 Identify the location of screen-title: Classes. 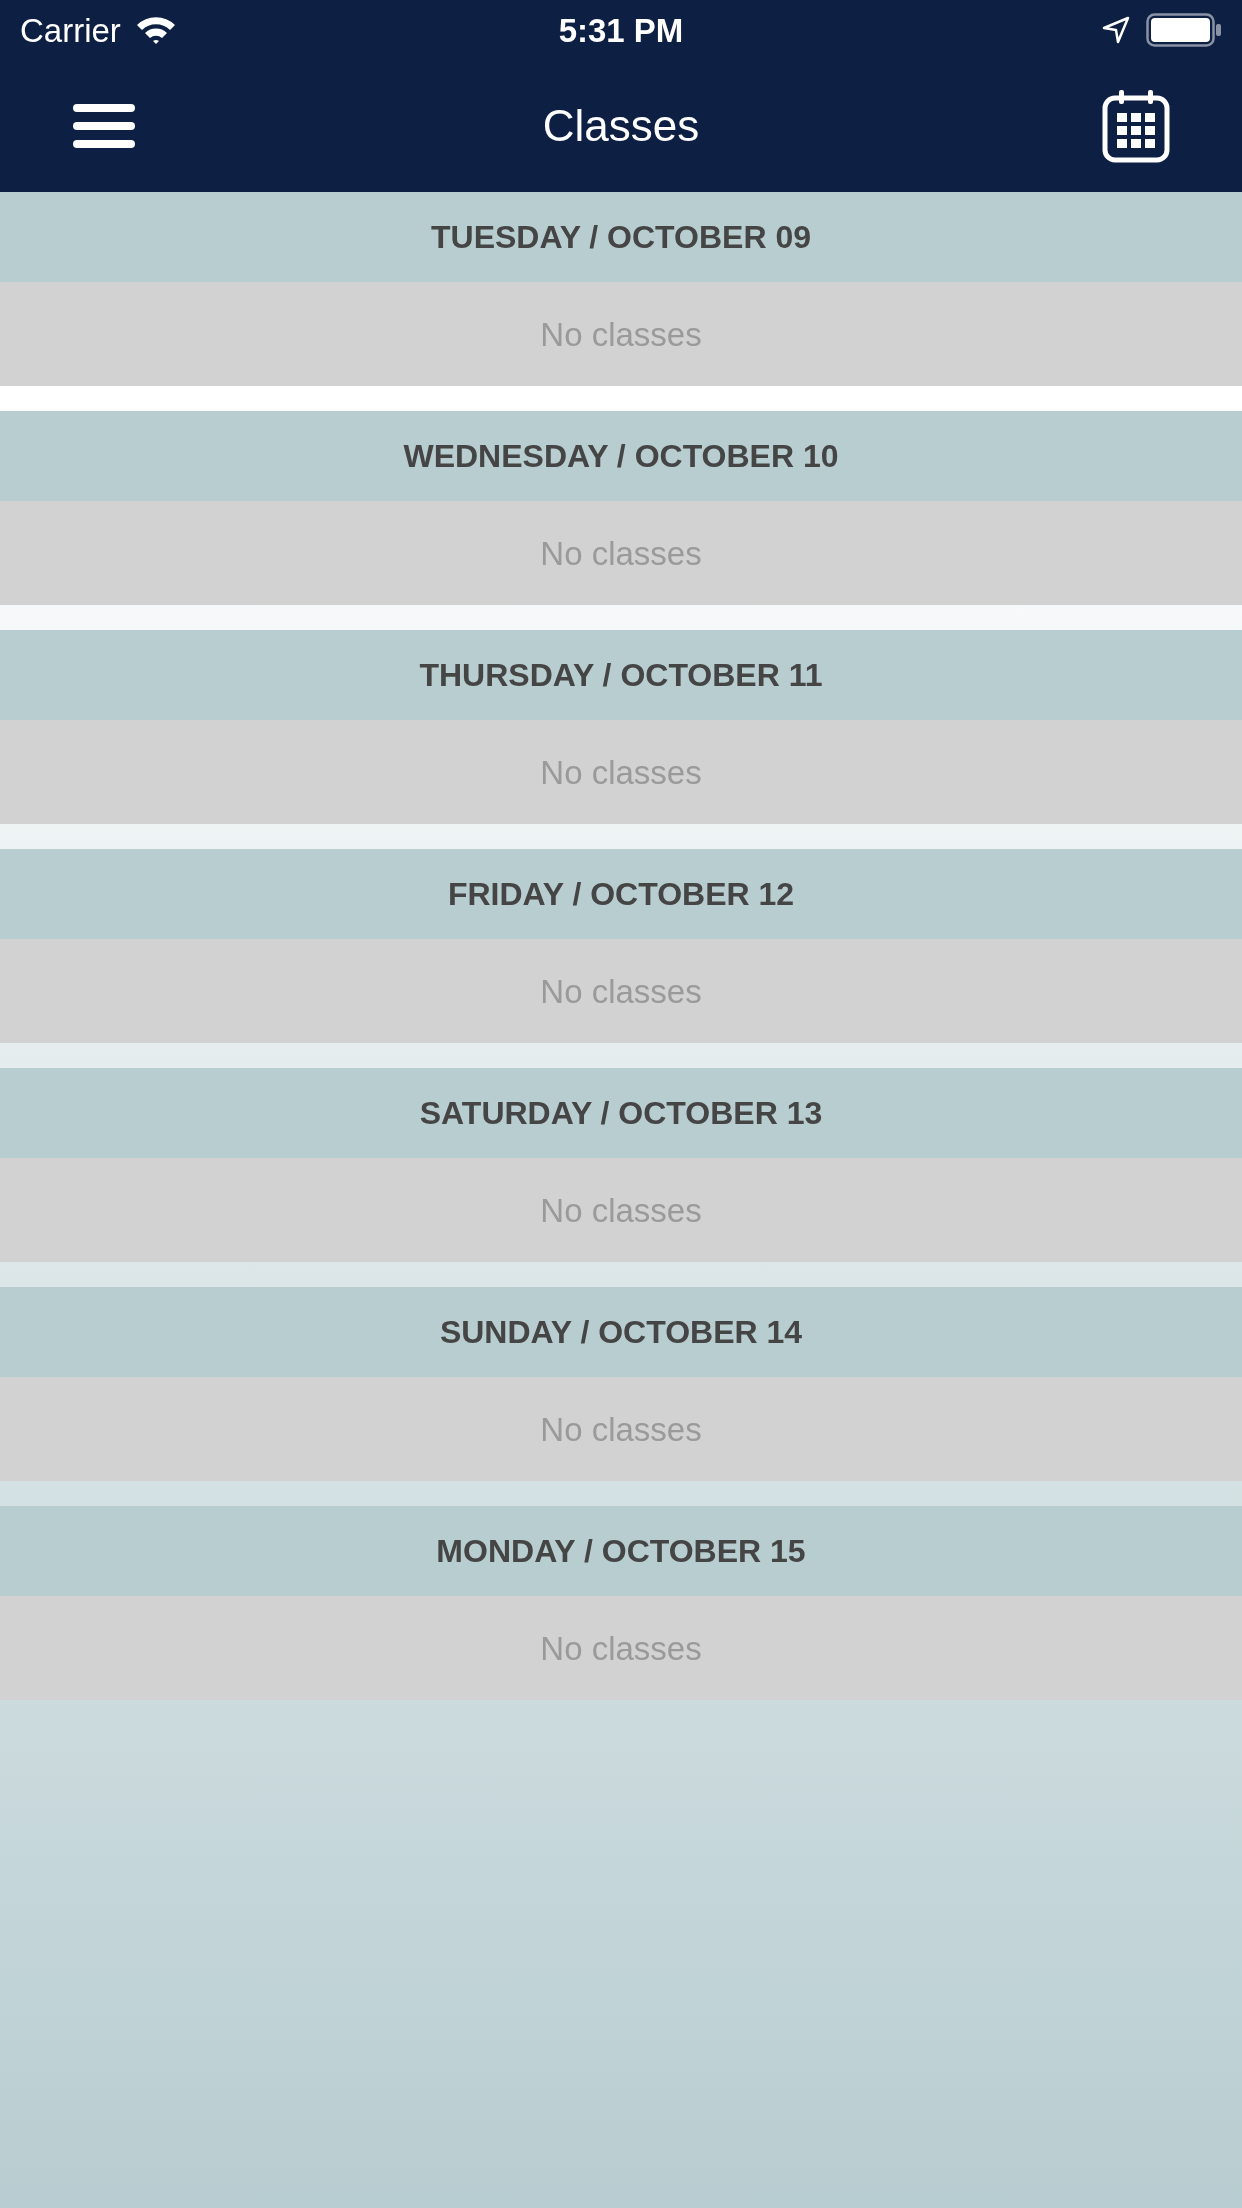
(621, 126).